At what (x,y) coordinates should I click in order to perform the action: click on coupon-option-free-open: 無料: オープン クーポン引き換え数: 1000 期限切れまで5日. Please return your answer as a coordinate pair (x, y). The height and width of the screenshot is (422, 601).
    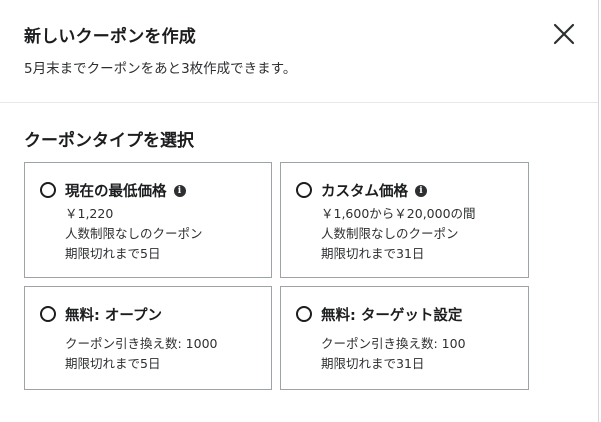
    Looking at the image, I should click on (148, 338).